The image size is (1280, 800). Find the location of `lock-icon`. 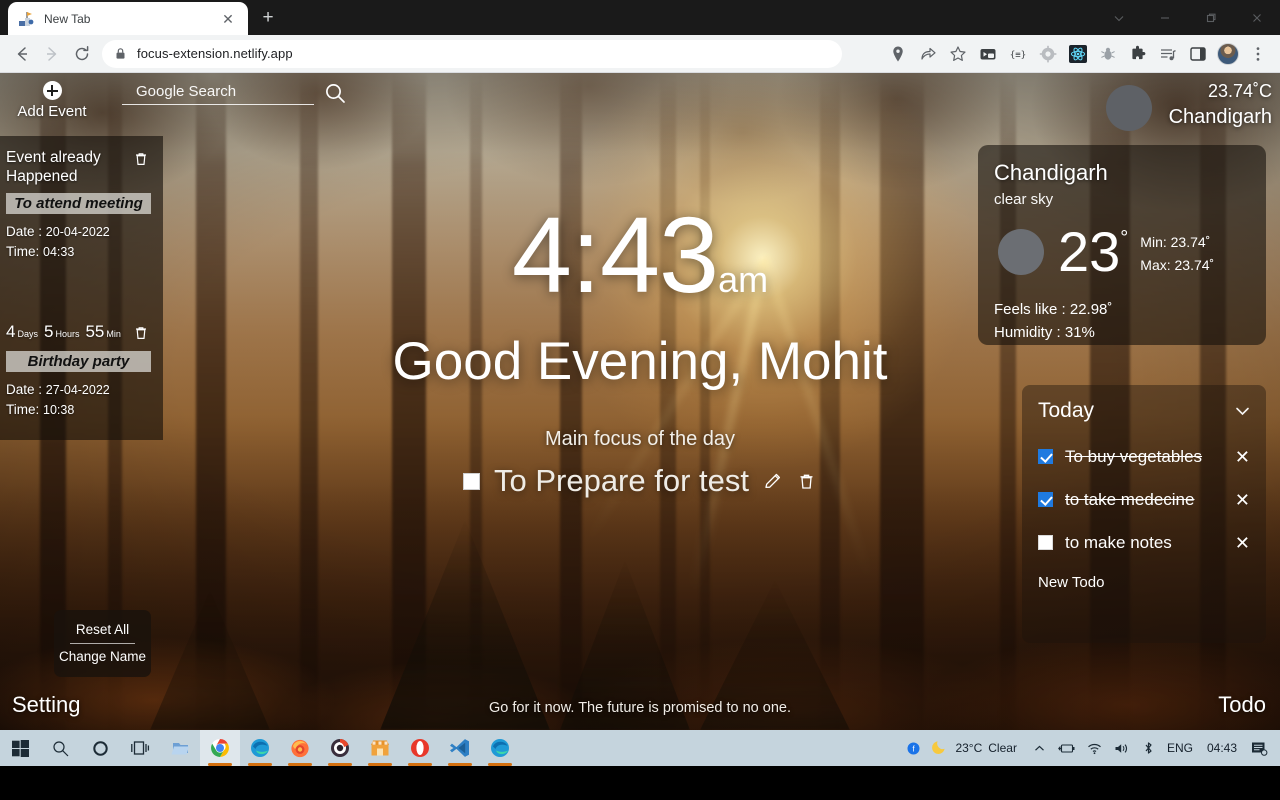

lock-icon is located at coordinates (120, 53).